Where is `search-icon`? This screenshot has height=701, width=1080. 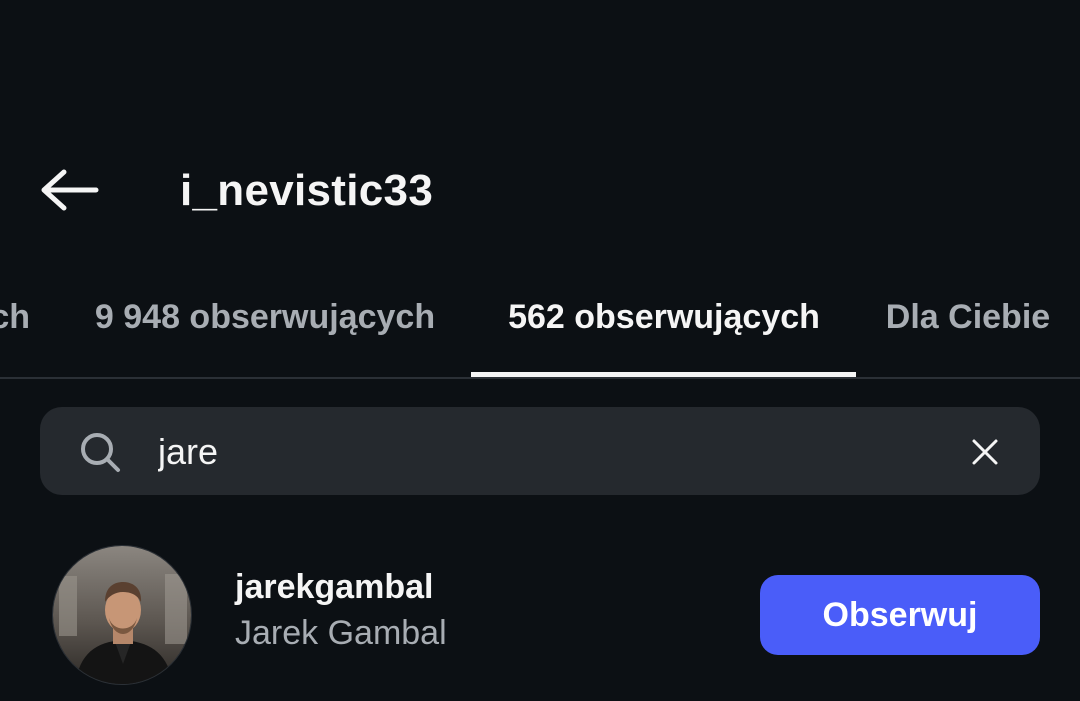 search-icon is located at coordinates (100, 452).